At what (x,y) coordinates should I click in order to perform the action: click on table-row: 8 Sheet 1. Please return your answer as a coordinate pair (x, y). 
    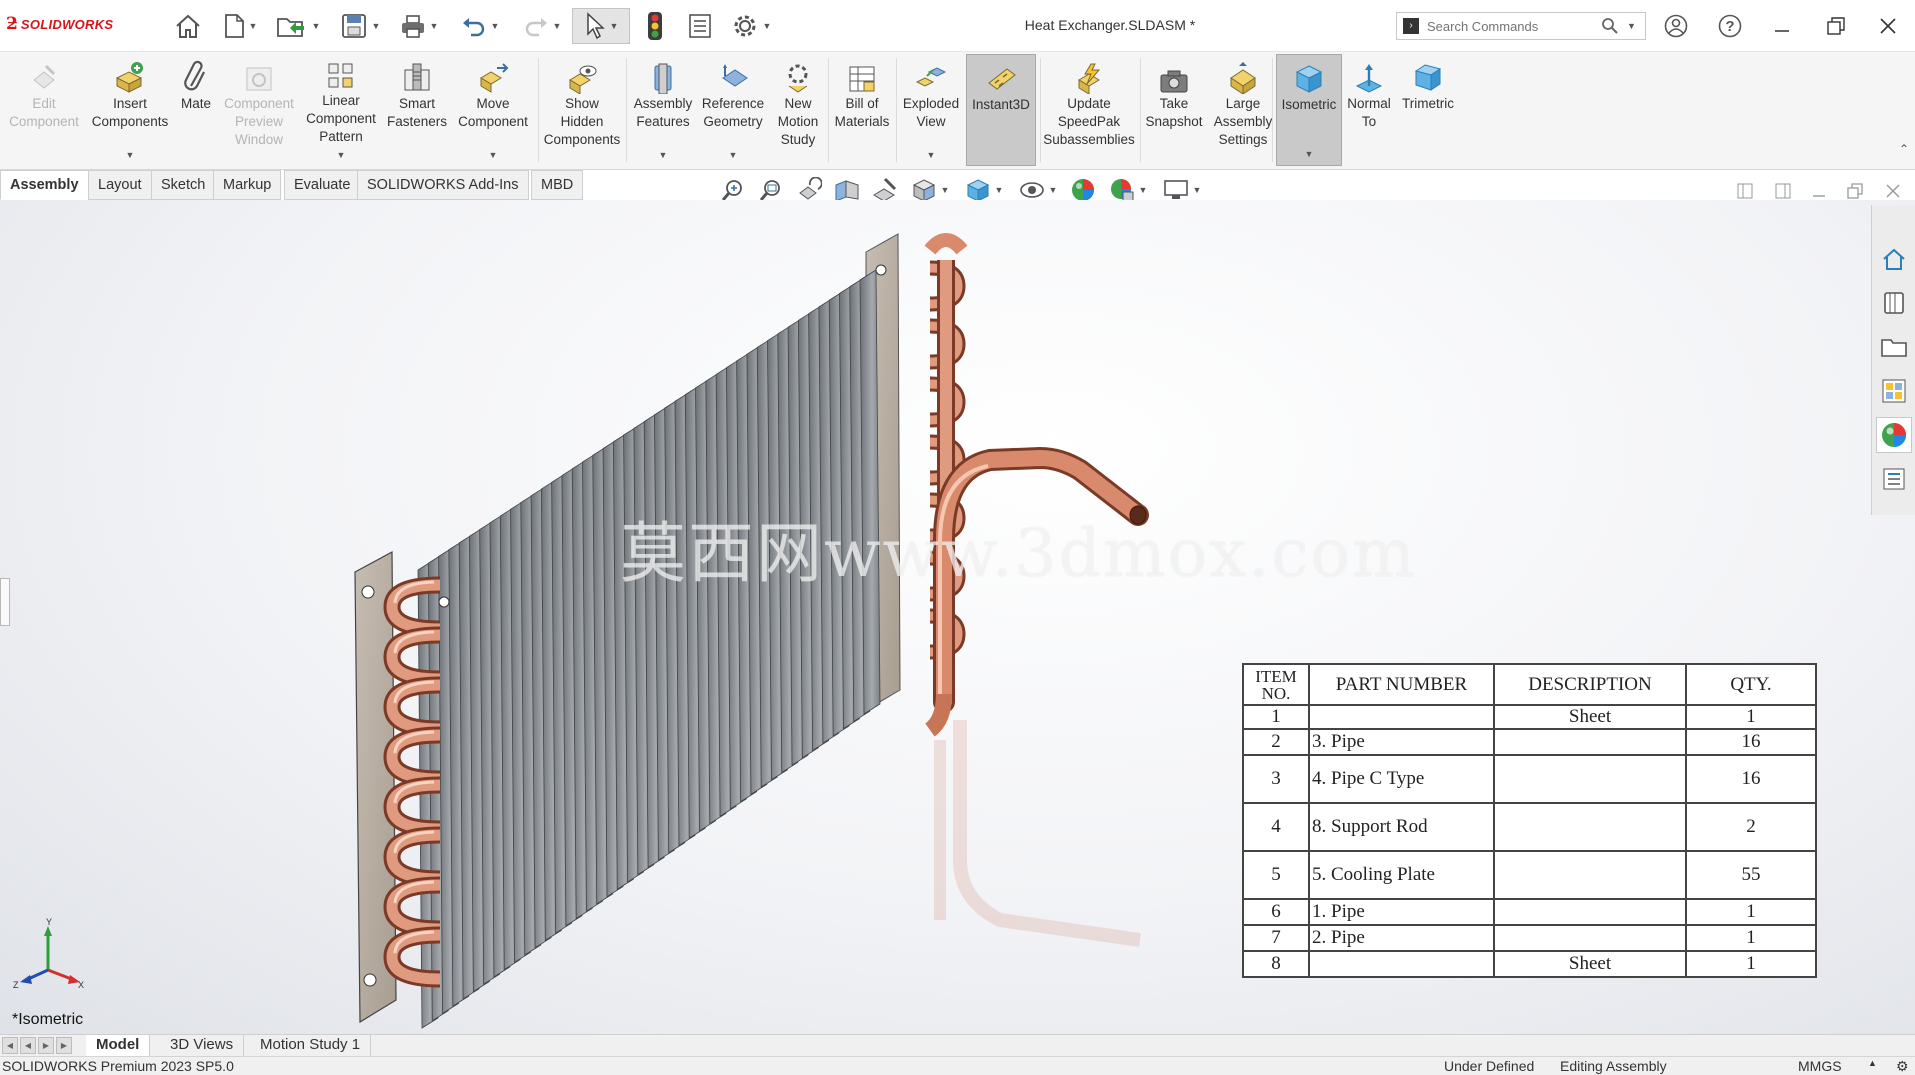
    Looking at the image, I should click on (1529, 964).